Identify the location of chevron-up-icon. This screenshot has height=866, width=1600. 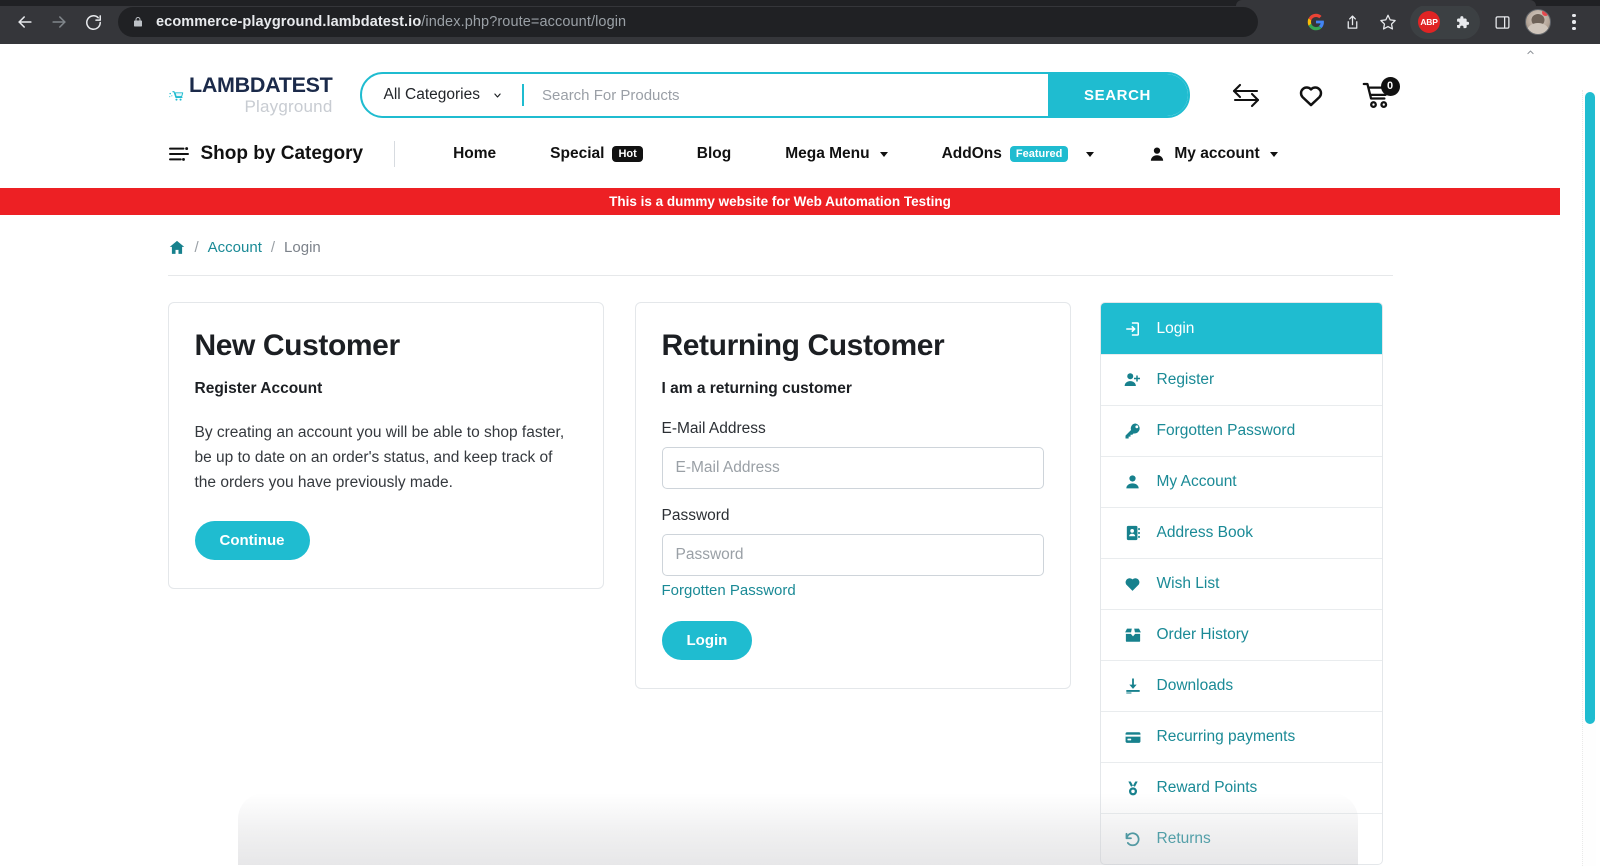
(1530, 52).